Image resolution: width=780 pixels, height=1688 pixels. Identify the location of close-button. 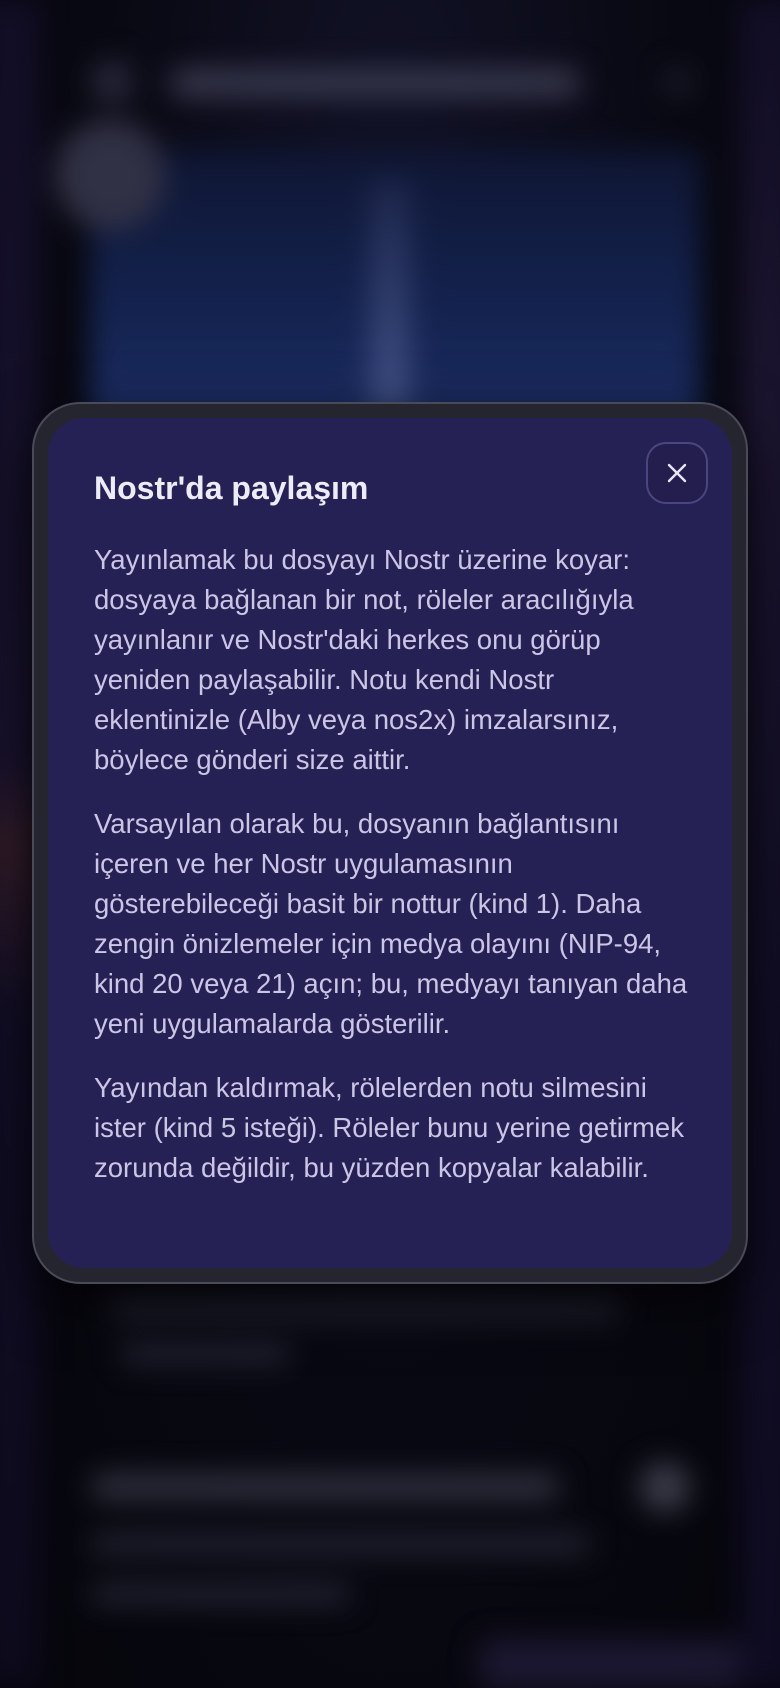
(677, 473).